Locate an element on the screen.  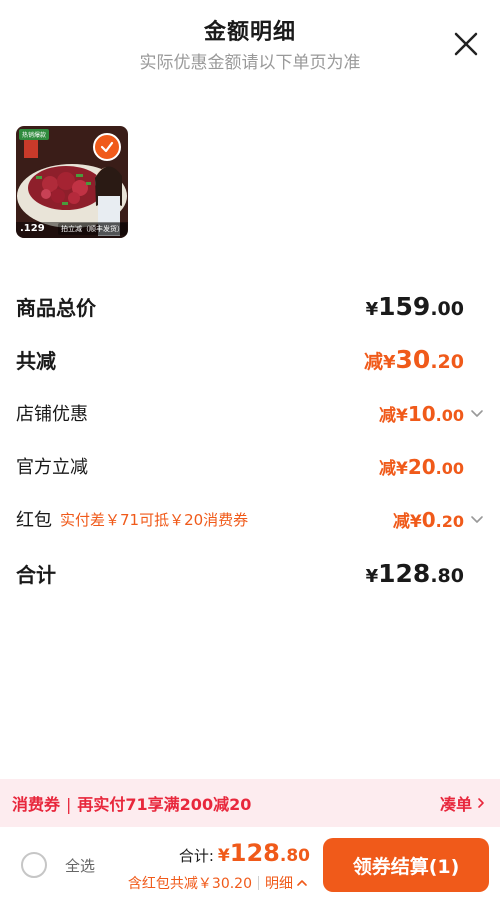
page-subtitle: 实际优惠金额请以下单页为准 is located at coordinates (250, 63).